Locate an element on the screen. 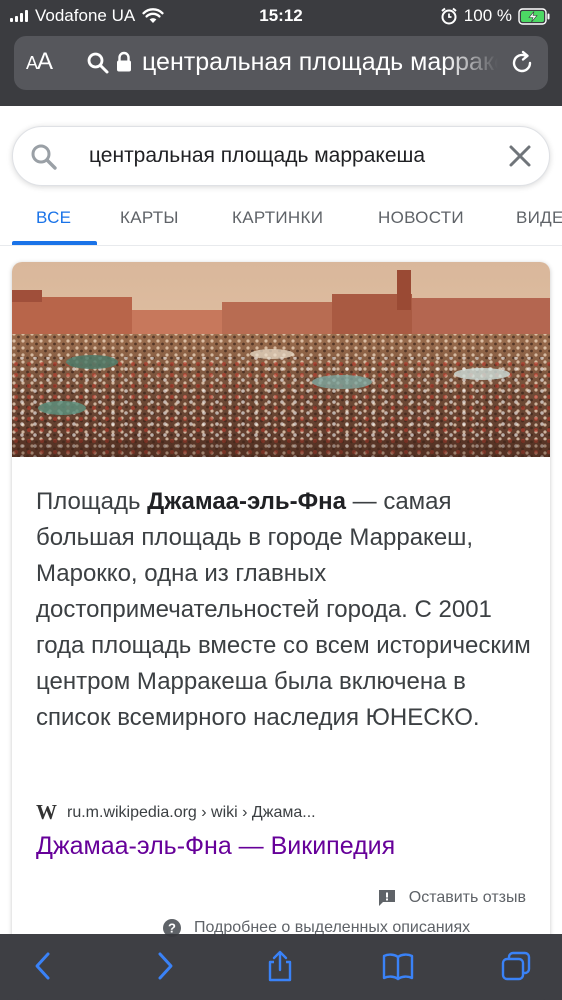 This screenshot has width=562, height=1000. search-box: центральная площадь марракеша is located at coordinates (281, 156).